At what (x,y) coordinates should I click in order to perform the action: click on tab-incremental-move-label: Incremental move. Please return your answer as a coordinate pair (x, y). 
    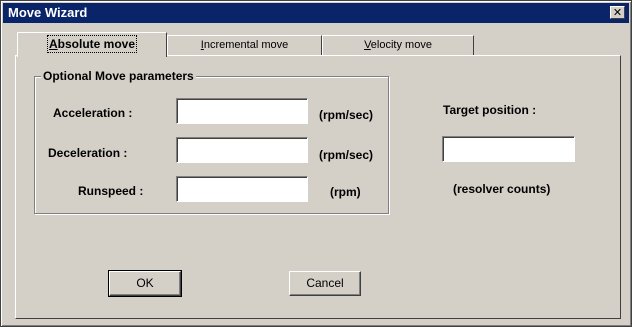
    Looking at the image, I should click on (244, 45).